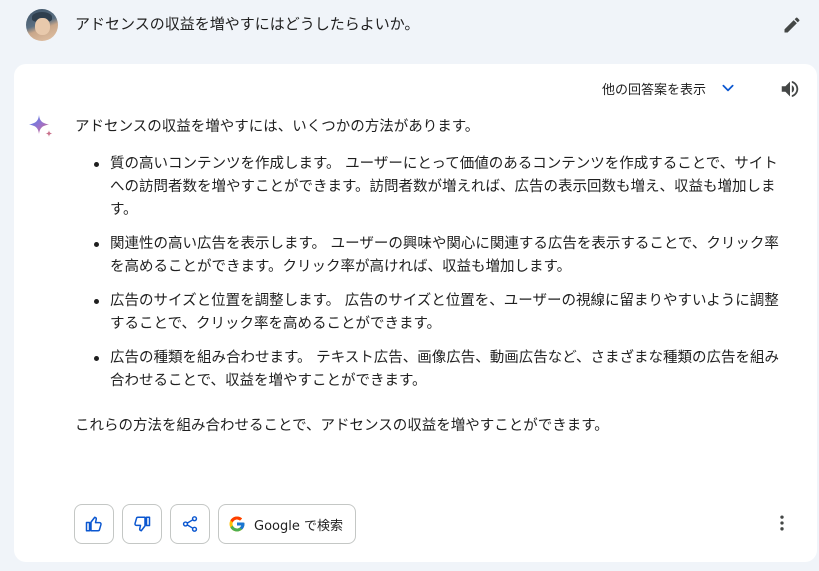  I want to click on thumbs-up-button, so click(94, 524).